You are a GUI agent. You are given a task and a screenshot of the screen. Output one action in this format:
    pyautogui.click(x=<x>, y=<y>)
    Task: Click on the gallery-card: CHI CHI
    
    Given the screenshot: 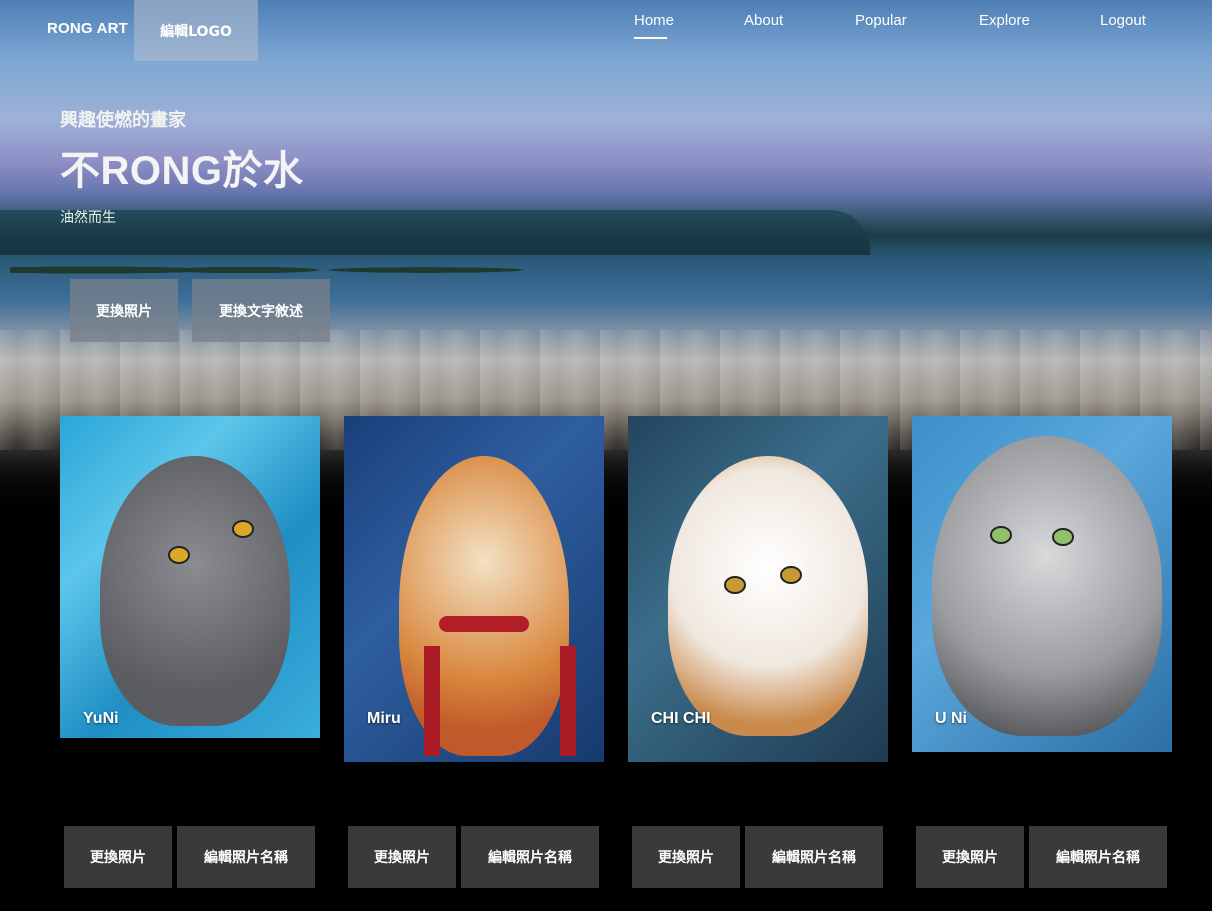 What is the action you would take?
    pyautogui.click(x=758, y=589)
    